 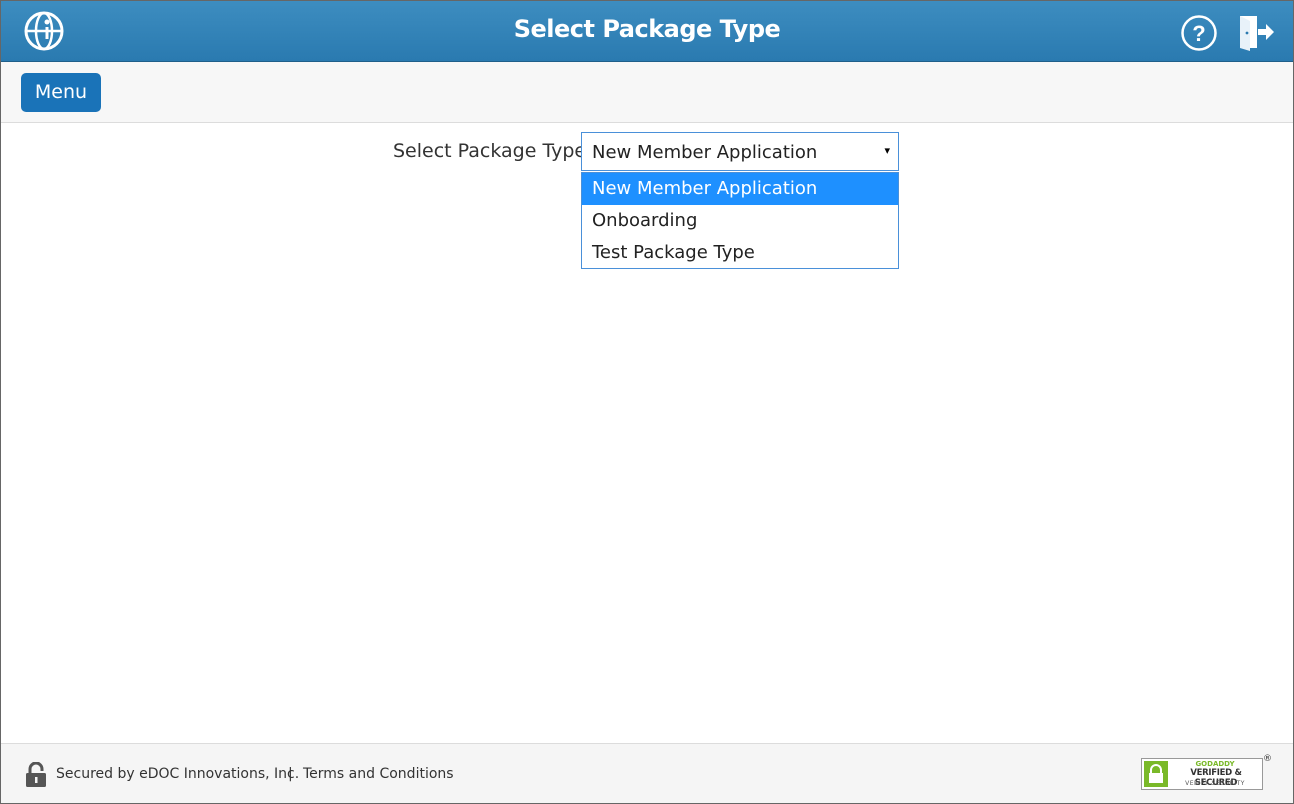 What do you see at coordinates (1215, 764) in the screenshot?
I see `seal-brand-text: GODADDY` at bounding box center [1215, 764].